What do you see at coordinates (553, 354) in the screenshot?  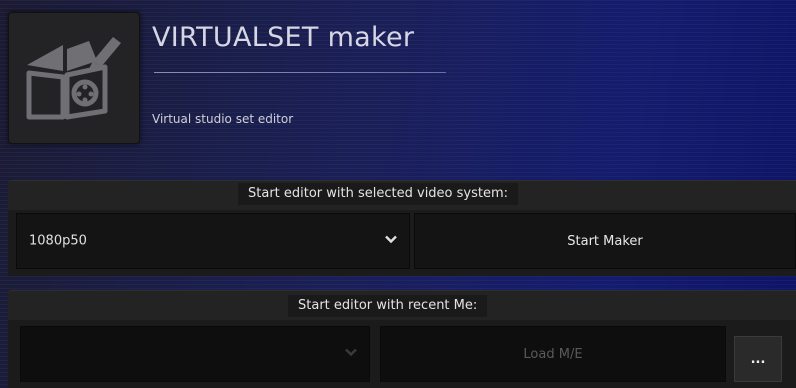 I see `load-me-button: Load M/E` at bounding box center [553, 354].